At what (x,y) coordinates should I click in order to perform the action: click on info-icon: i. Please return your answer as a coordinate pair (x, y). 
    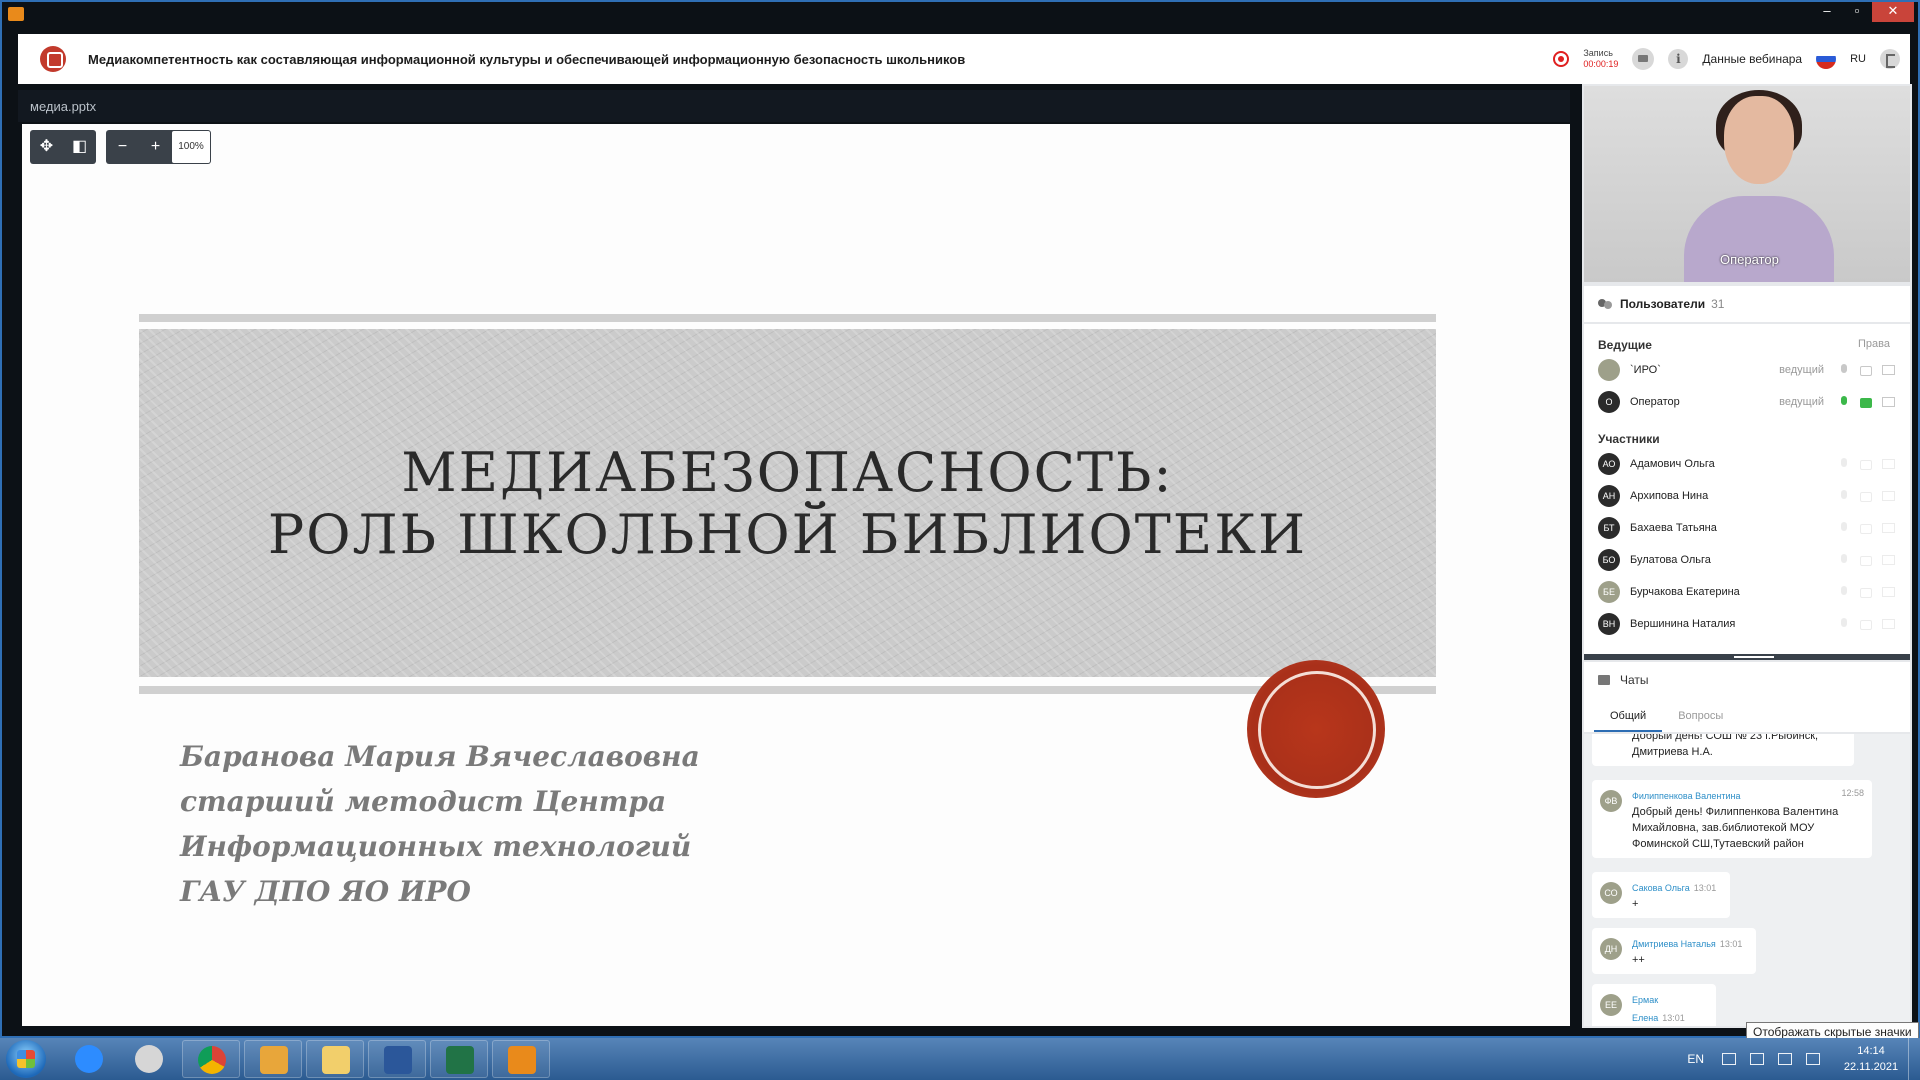
    Looking at the image, I should click on (1678, 59).